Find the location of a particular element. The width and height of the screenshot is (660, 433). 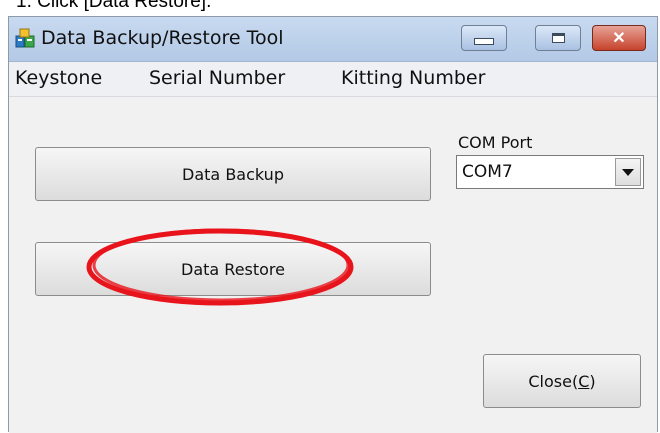

close-label-mnemonic: C is located at coordinates (584, 381).